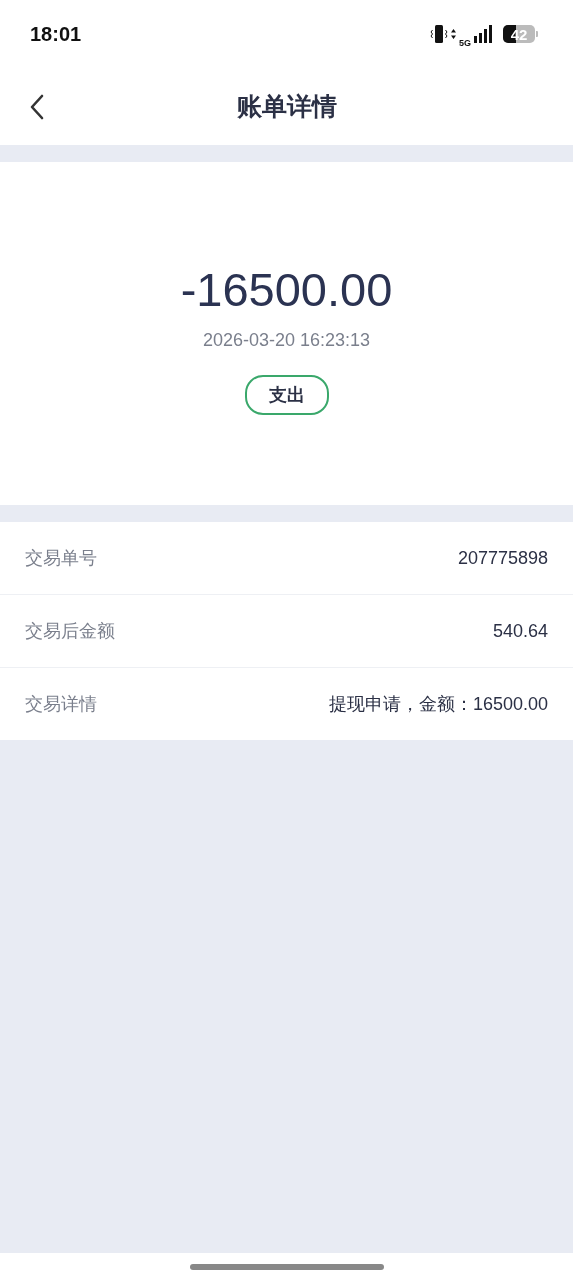 This screenshot has height=1280, width=573. I want to click on page-title: 账单详情, so click(286, 106).